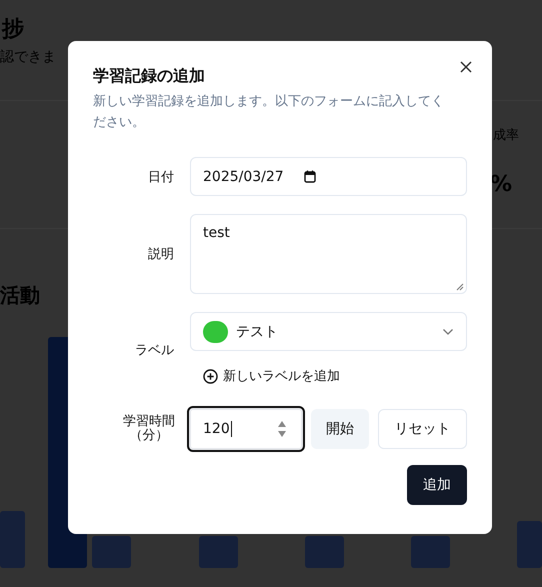 Image resolution: width=542 pixels, height=587 pixels. I want to click on calendar-icon, so click(310, 176).